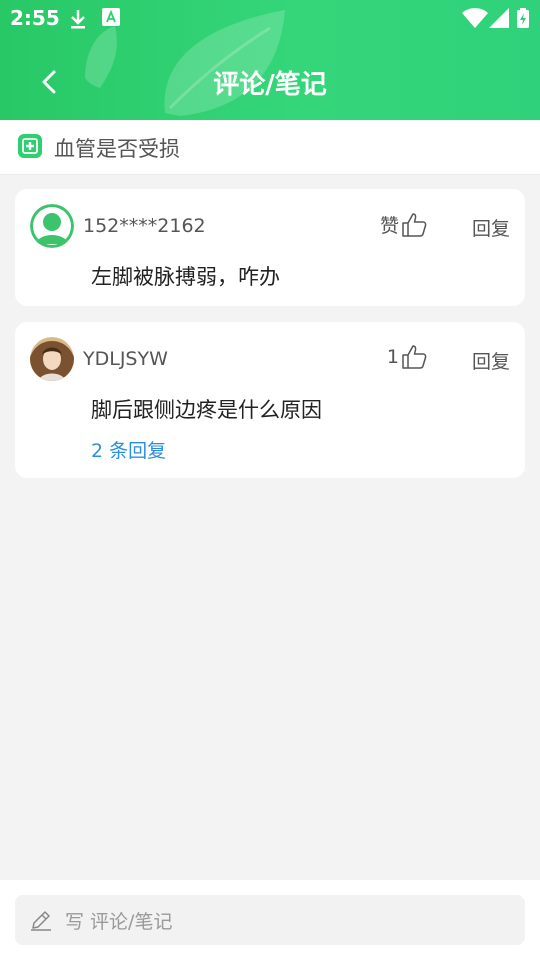  I want to click on topic-title: 血管是否受损, so click(117, 149).